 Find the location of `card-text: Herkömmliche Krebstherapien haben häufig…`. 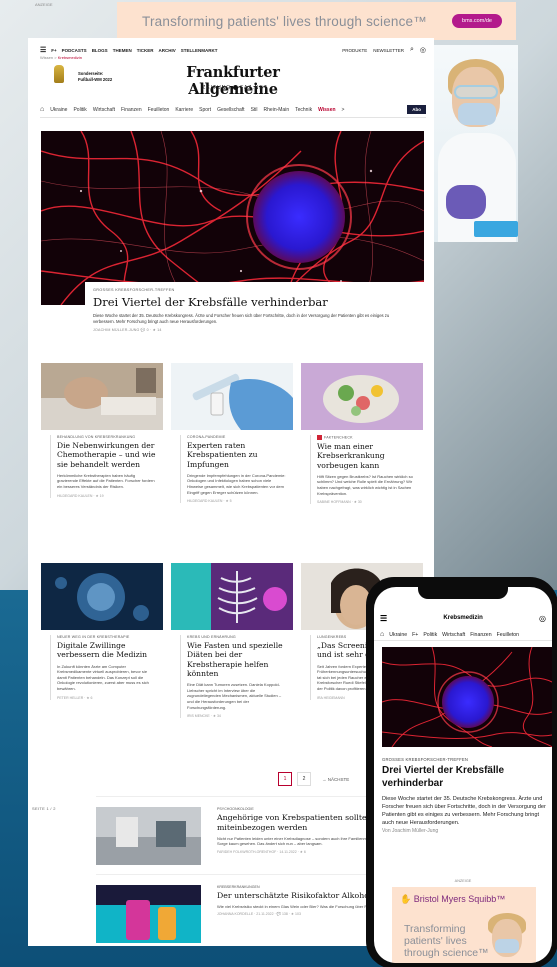

card-text: Herkömmliche Krebstherapien haben häufig… is located at coordinates (106, 481).